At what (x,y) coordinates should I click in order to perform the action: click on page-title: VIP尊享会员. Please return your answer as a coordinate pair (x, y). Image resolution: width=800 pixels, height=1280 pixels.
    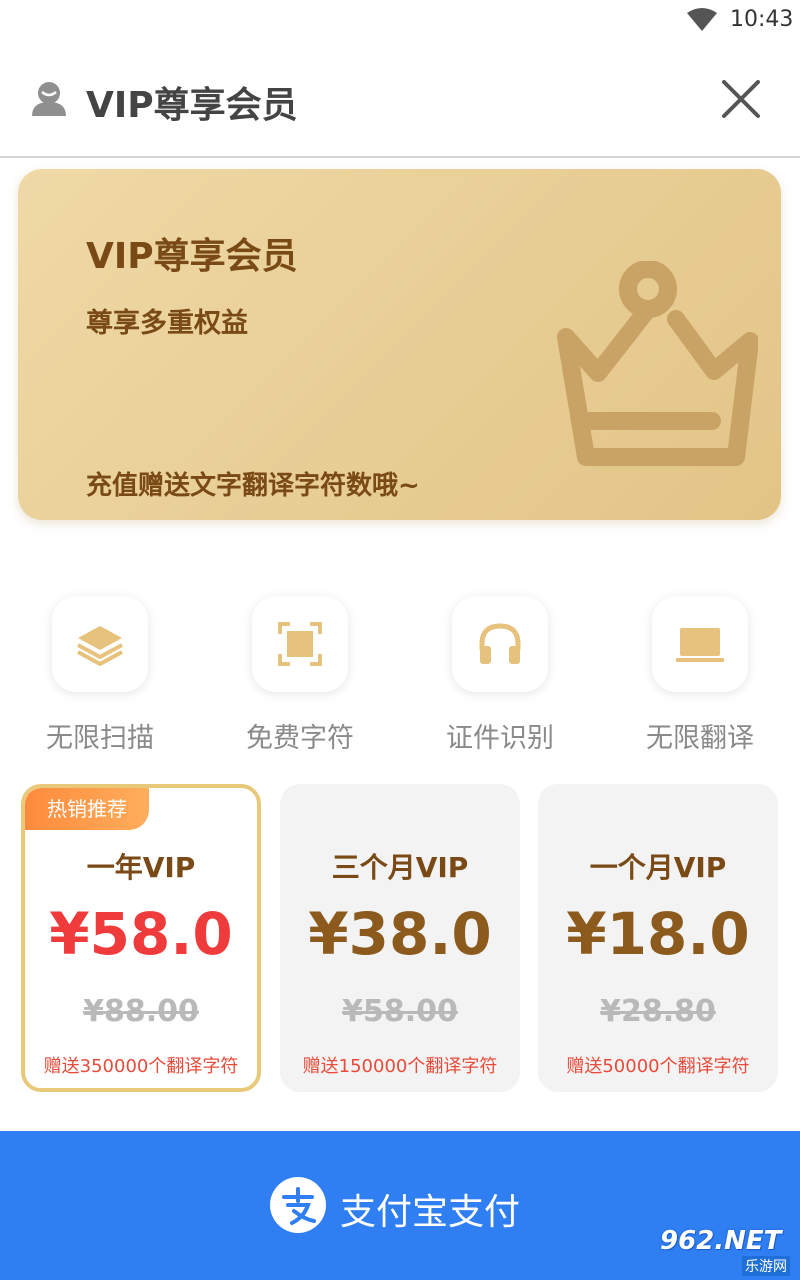
    Looking at the image, I should click on (192, 105).